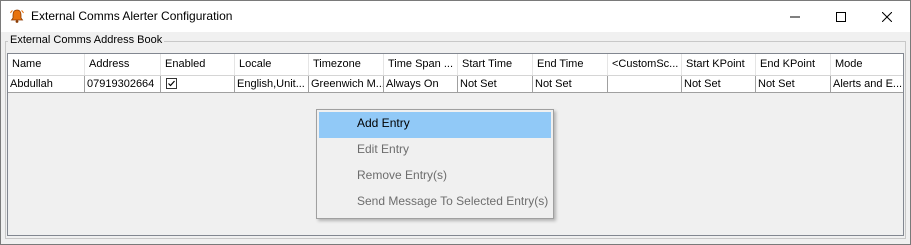  I want to click on title-bar: External Comms Alerter Configuration, so click(455, 16).